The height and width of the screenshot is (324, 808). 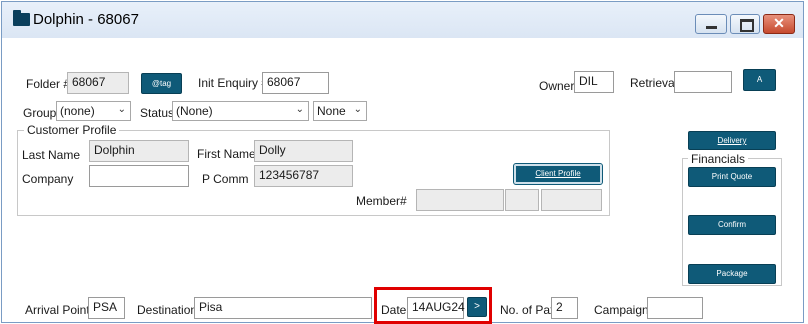 What do you see at coordinates (340, 111) in the screenshot?
I see `none-select: None ⌄` at bounding box center [340, 111].